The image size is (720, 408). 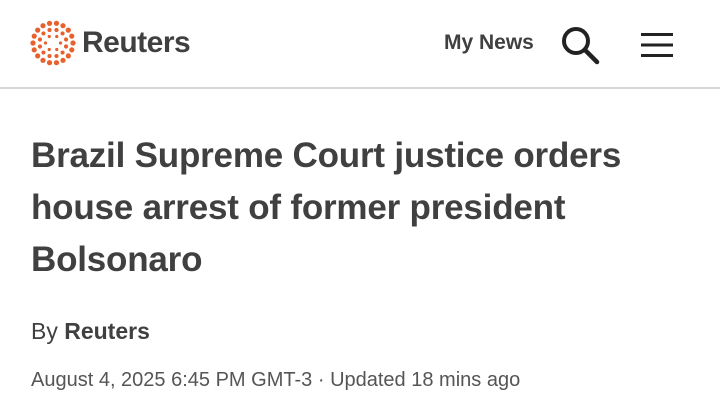 What do you see at coordinates (657, 45) in the screenshot?
I see `hamburger-menu-icon` at bounding box center [657, 45].